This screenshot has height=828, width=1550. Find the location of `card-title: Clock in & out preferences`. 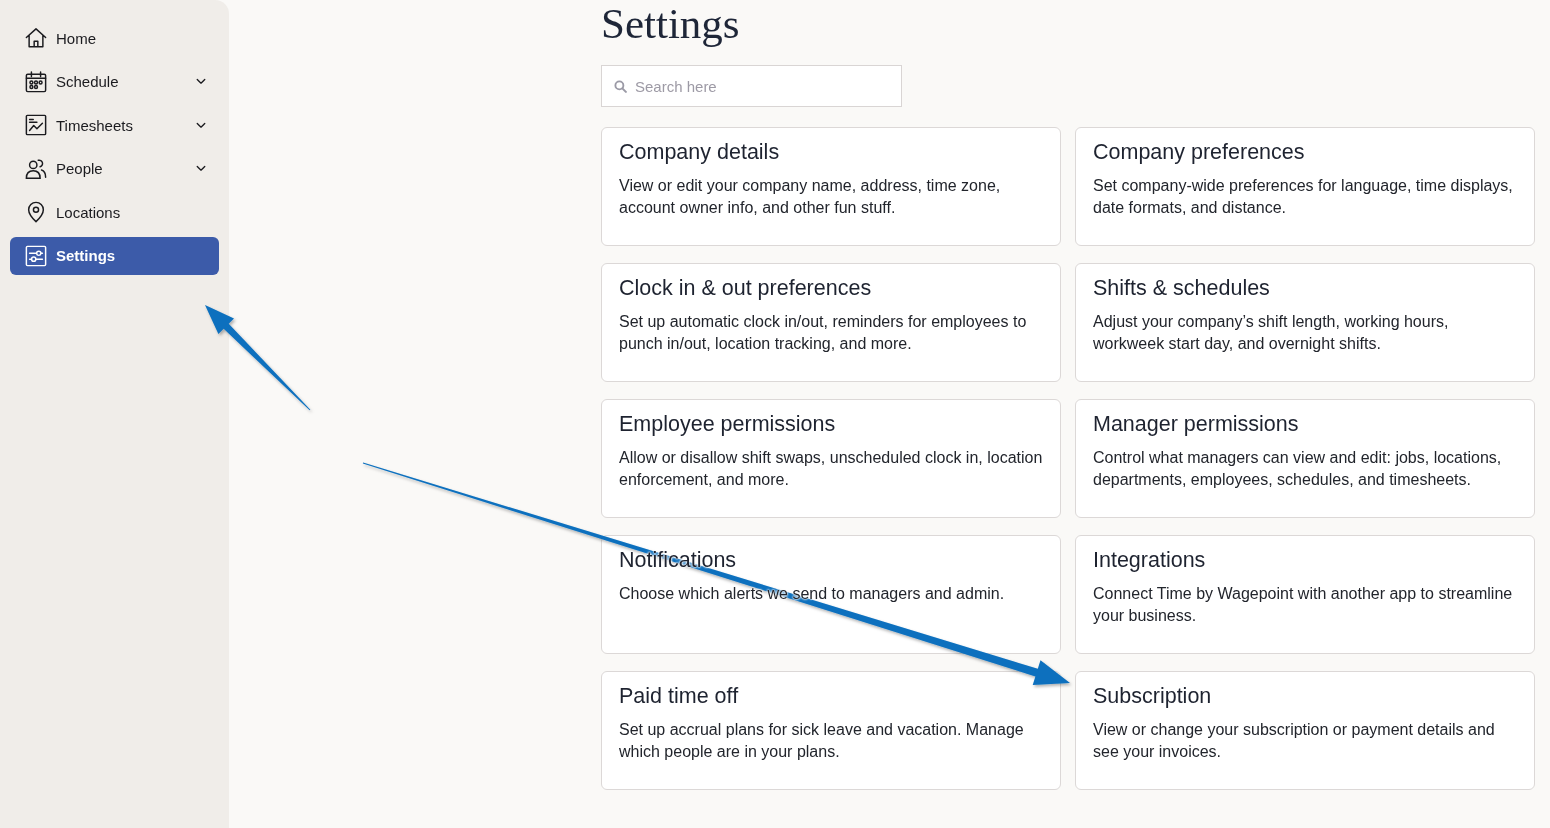

card-title: Clock in & out preferences is located at coordinates (745, 288).